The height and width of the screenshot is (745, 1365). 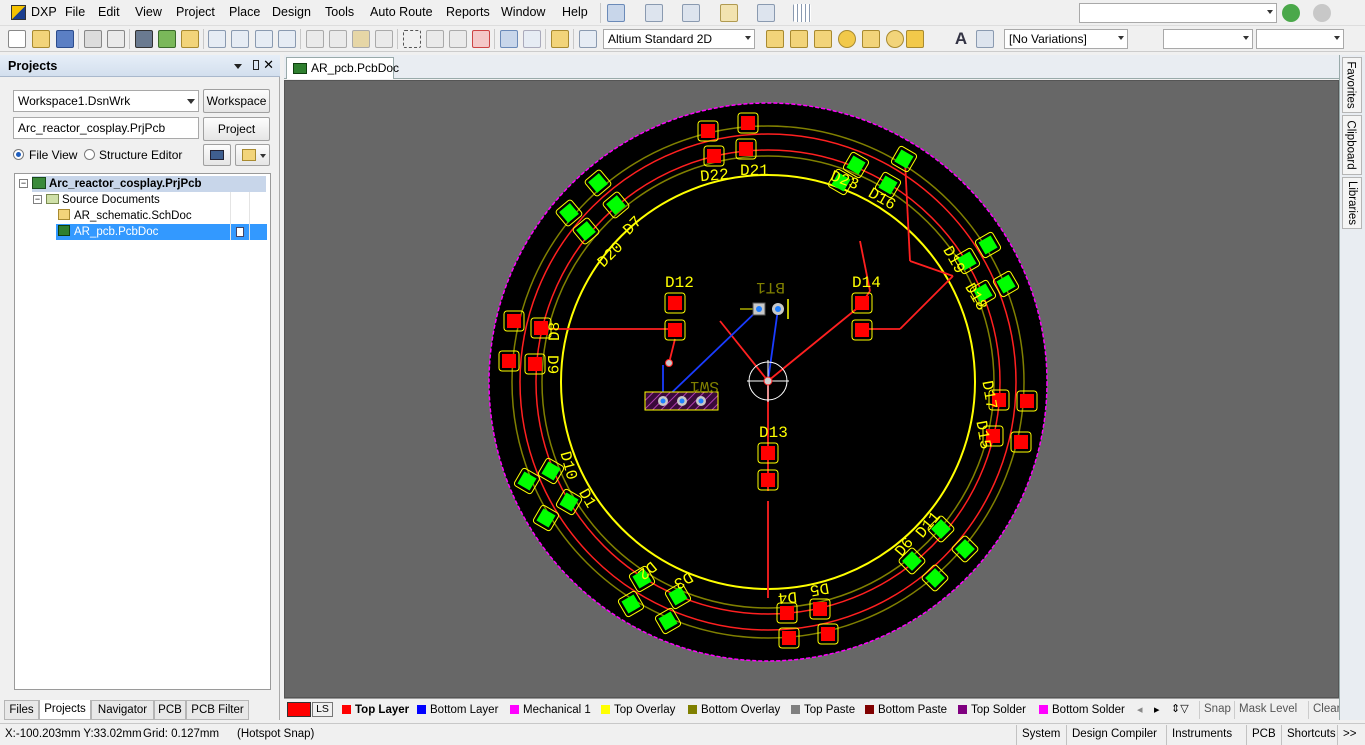 I want to click on forward-icon, so click(x=1322, y=13).